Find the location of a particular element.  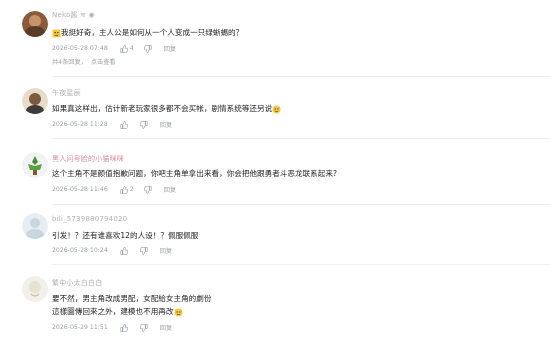

comment-text: 要不然，男主角改成男配，女配給女主角的劇份 這樣圖傳回來之外，建模也不用再改 is located at coordinates (131, 305).